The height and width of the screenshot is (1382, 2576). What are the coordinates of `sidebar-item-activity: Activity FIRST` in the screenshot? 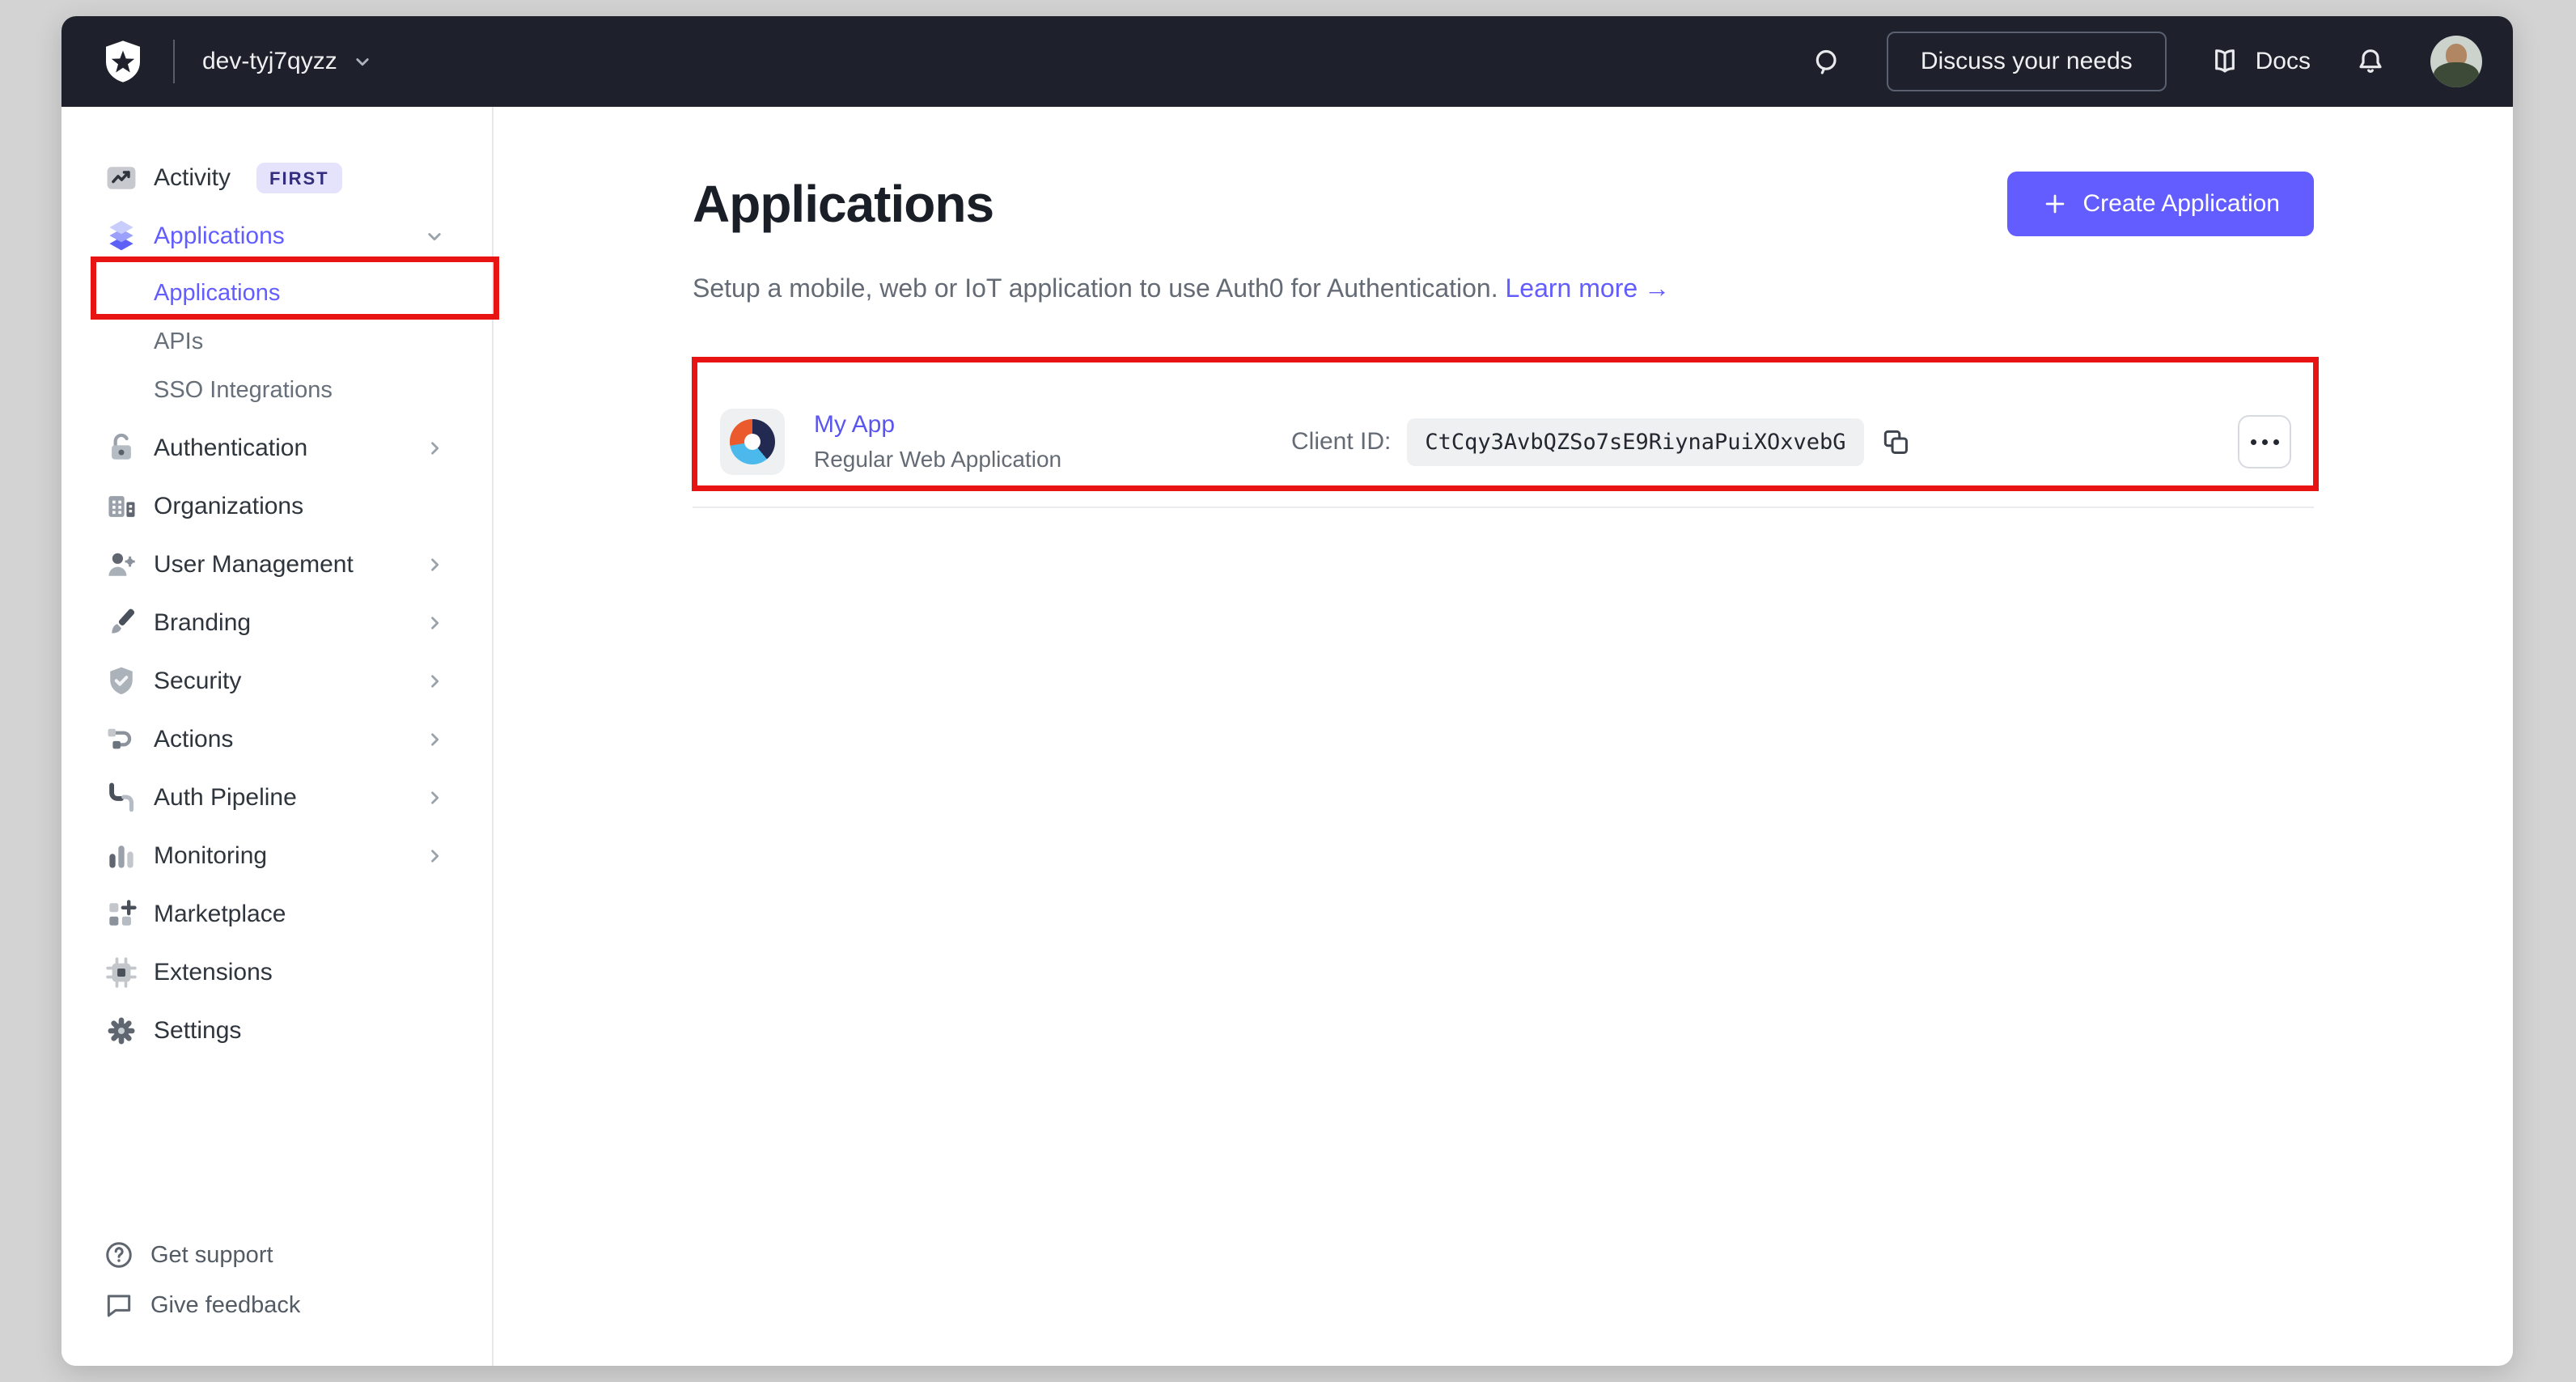 It's located at (276, 178).